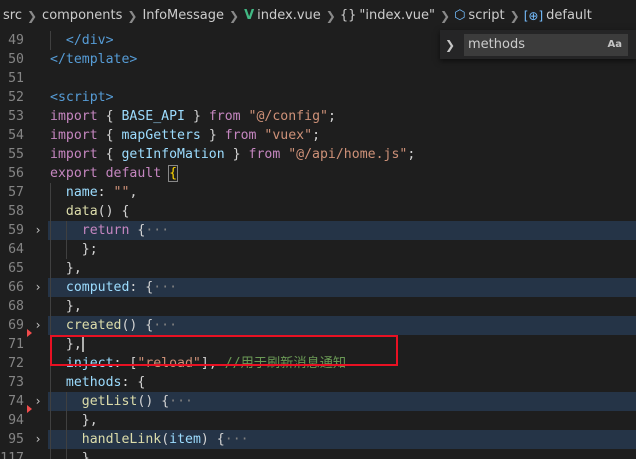 The width and height of the screenshot is (636, 459). Describe the element at coordinates (289, 15) in the screenshot. I see `breadcrumb-item: index.vue` at that location.